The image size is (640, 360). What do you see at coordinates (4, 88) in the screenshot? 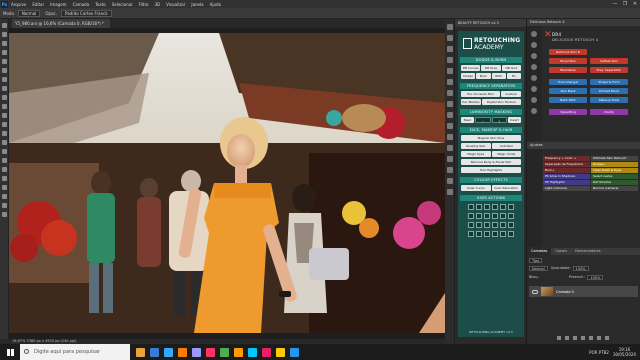
I see `brush-tool-icon` at bounding box center [4, 88].